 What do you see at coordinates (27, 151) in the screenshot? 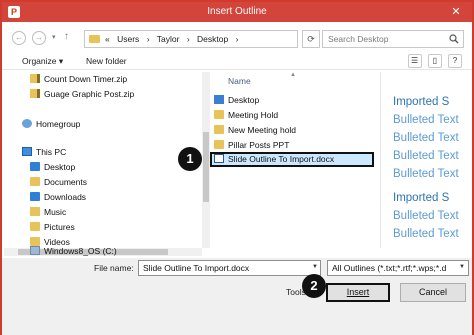
I see `pc-icon` at bounding box center [27, 151].